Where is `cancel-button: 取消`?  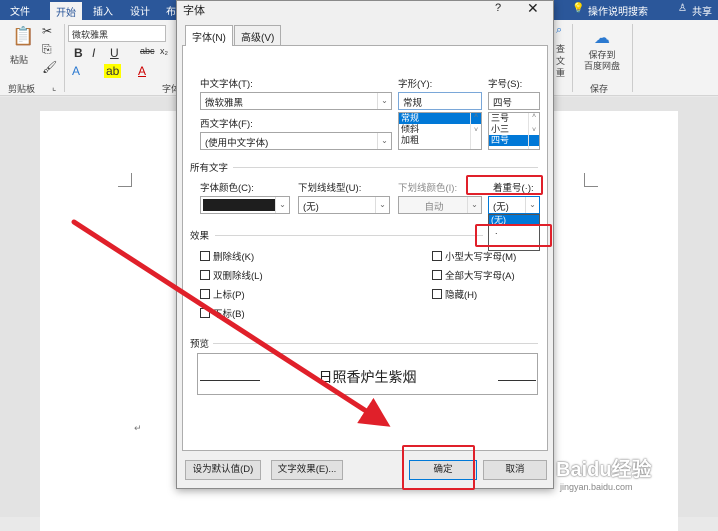
cancel-button: 取消 is located at coordinates (515, 470).